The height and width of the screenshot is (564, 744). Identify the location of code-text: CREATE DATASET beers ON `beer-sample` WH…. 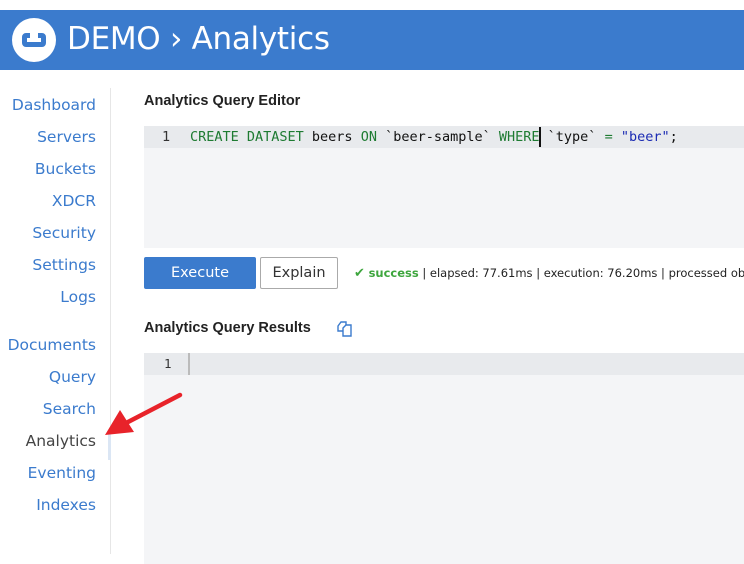
(434, 137).